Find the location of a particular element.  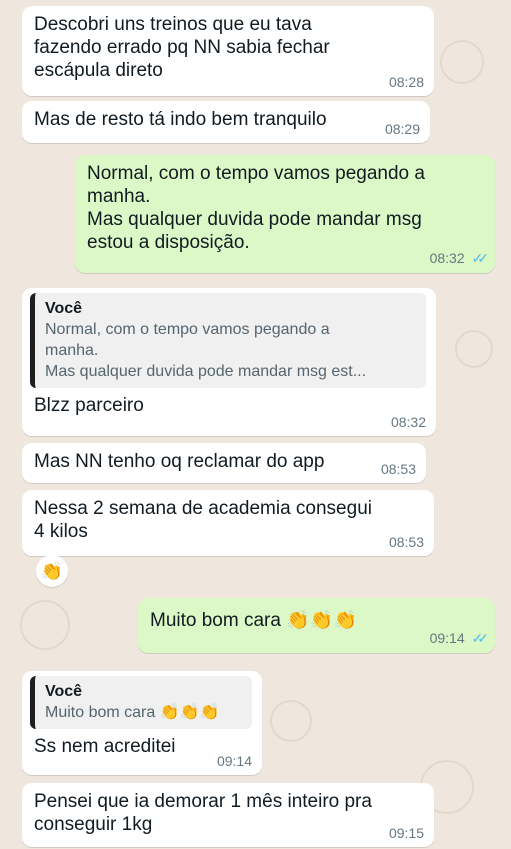

message-bubble-outgoing: Muito bom cara 👏👏👏 09:14 ✓✓ is located at coordinates (316, 625).